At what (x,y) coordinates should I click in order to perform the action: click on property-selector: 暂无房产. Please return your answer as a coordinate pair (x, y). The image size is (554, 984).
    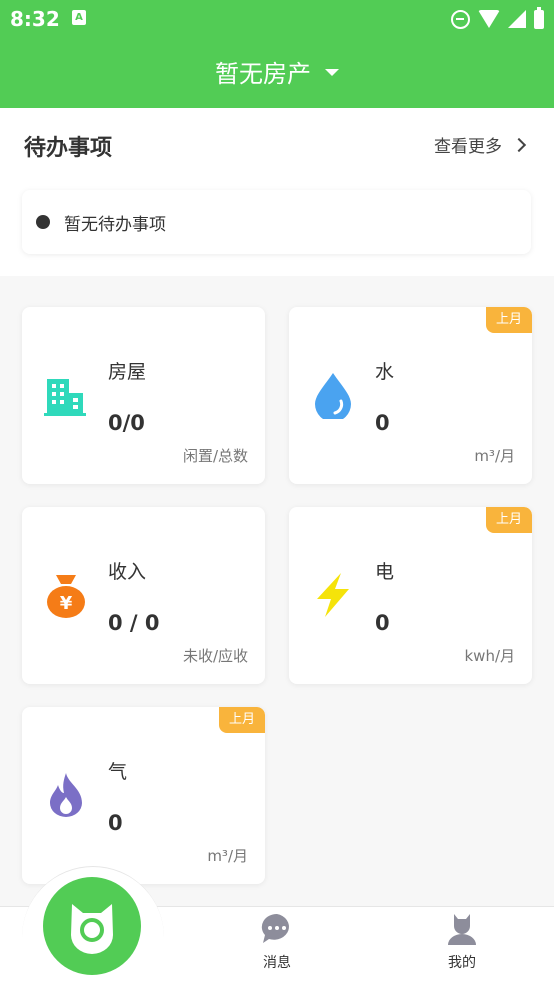
    Looking at the image, I should click on (277, 71).